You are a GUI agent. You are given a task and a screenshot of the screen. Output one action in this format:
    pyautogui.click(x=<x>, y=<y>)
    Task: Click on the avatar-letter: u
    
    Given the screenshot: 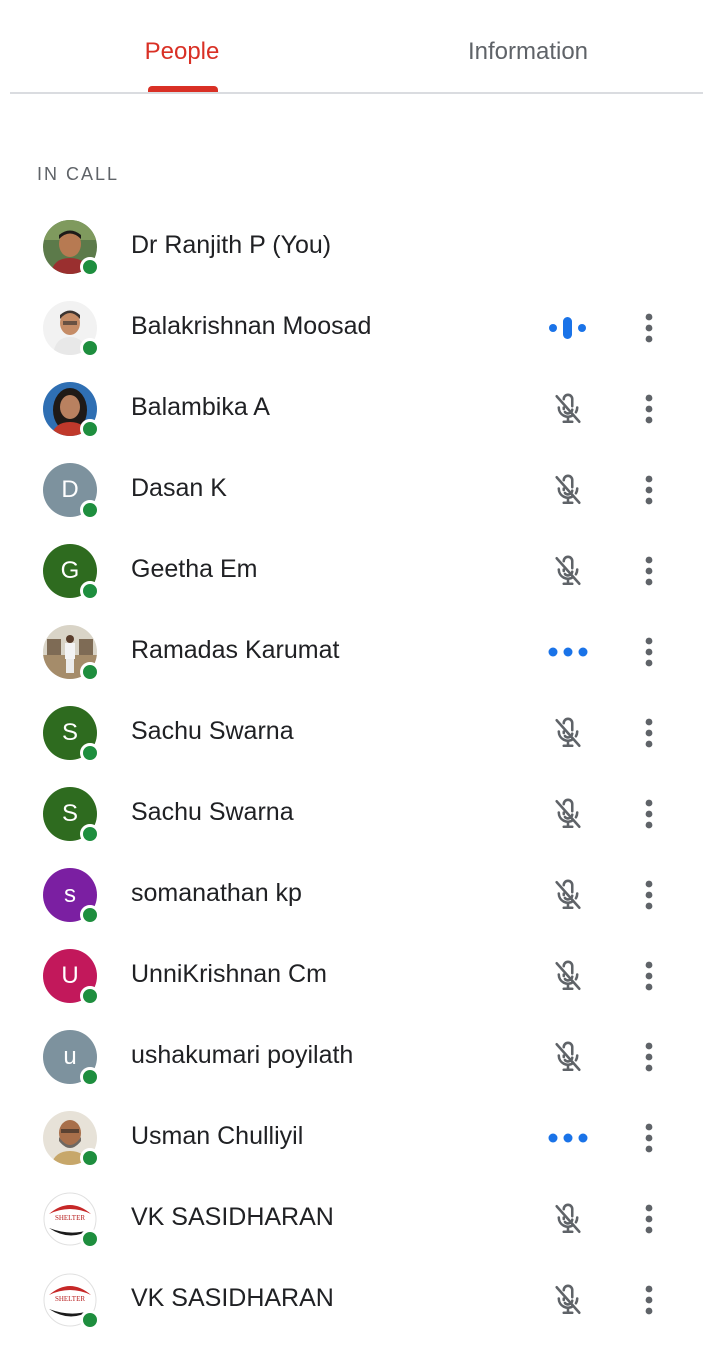 What is the action you would take?
    pyautogui.click(x=70, y=1056)
    